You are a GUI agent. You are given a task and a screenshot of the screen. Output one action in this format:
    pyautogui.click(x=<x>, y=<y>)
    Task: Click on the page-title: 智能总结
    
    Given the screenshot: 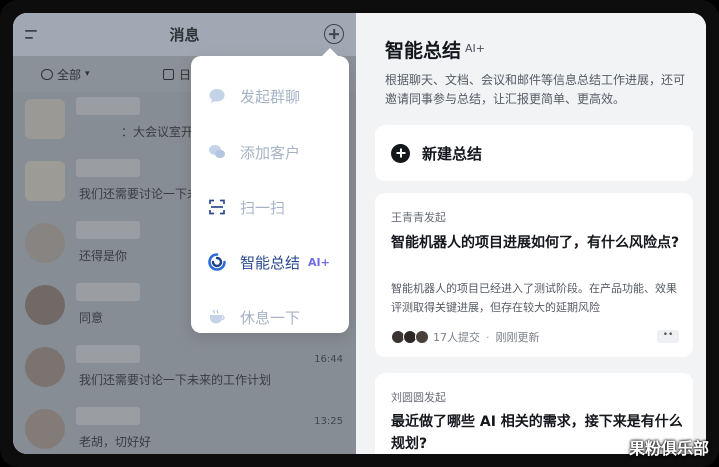 What is the action you would take?
    pyautogui.click(x=423, y=51)
    